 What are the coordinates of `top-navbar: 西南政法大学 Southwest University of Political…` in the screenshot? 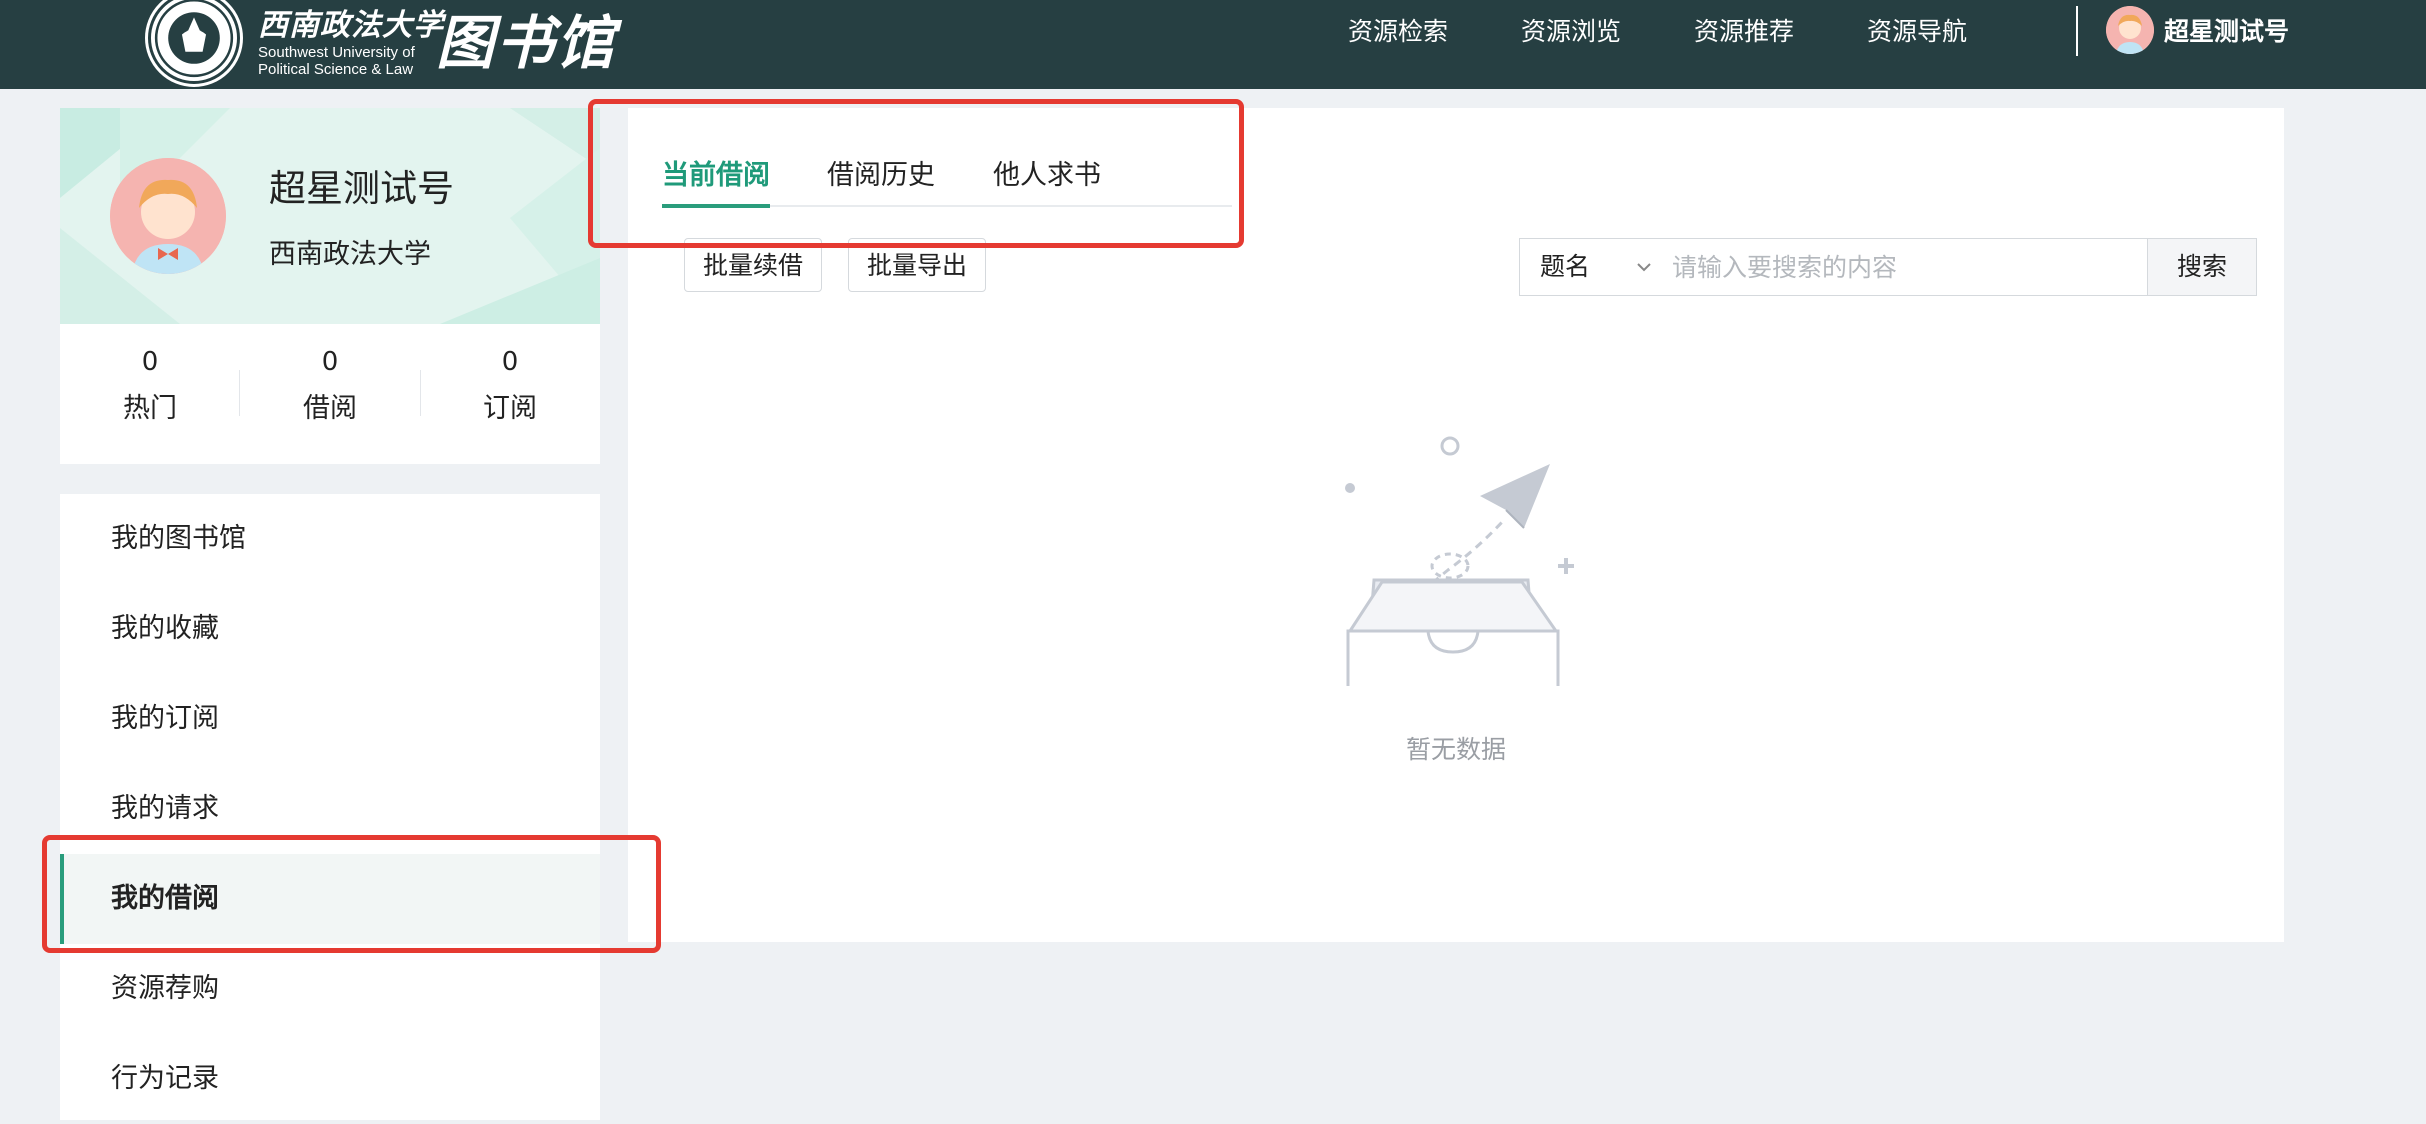 It's located at (1213, 44).